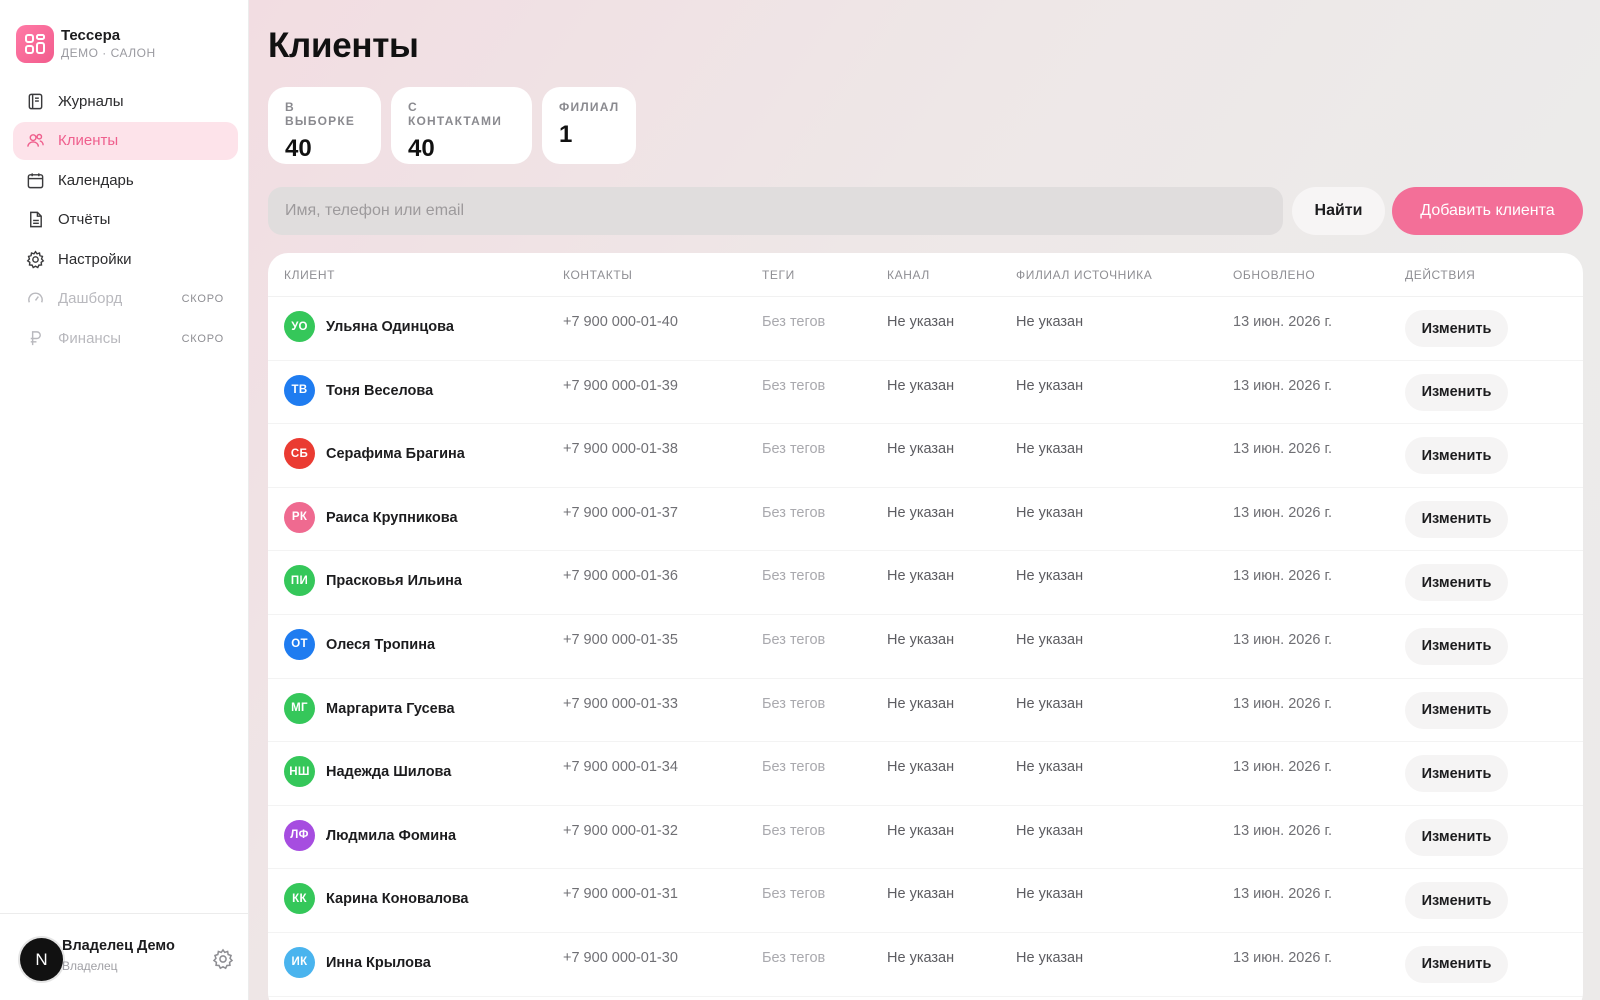 The height and width of the screenshot is (1000, 1600). Describe the element at coordinates (778, 275) in the screenshot. I see `column-header-tags: ТЕГИ` at that location.